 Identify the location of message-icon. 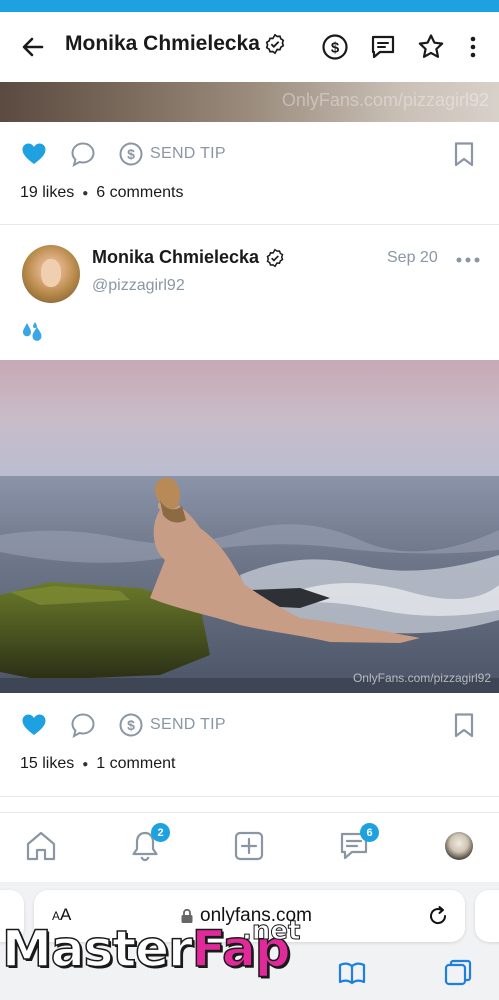
(383, 47).